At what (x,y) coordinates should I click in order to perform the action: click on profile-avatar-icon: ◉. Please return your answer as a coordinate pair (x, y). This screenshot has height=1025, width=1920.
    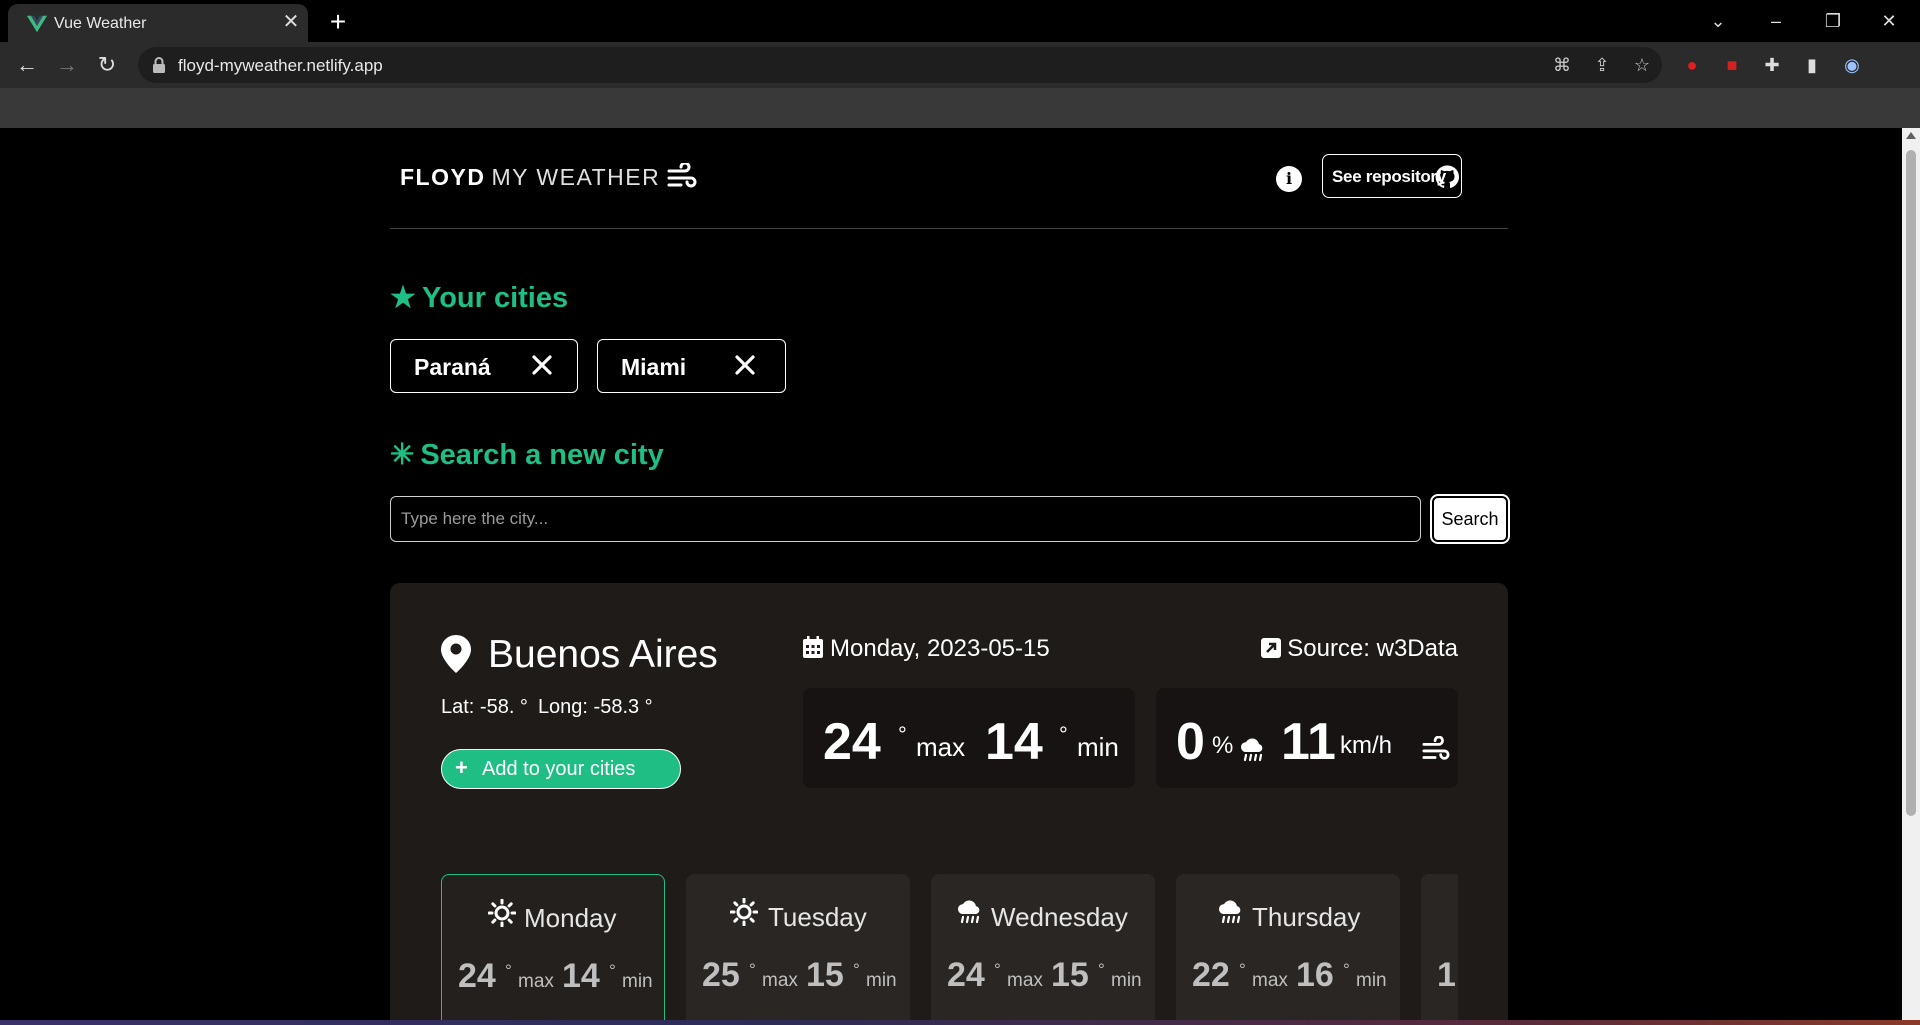
    Looking at the image, I should click on (1852, 65).